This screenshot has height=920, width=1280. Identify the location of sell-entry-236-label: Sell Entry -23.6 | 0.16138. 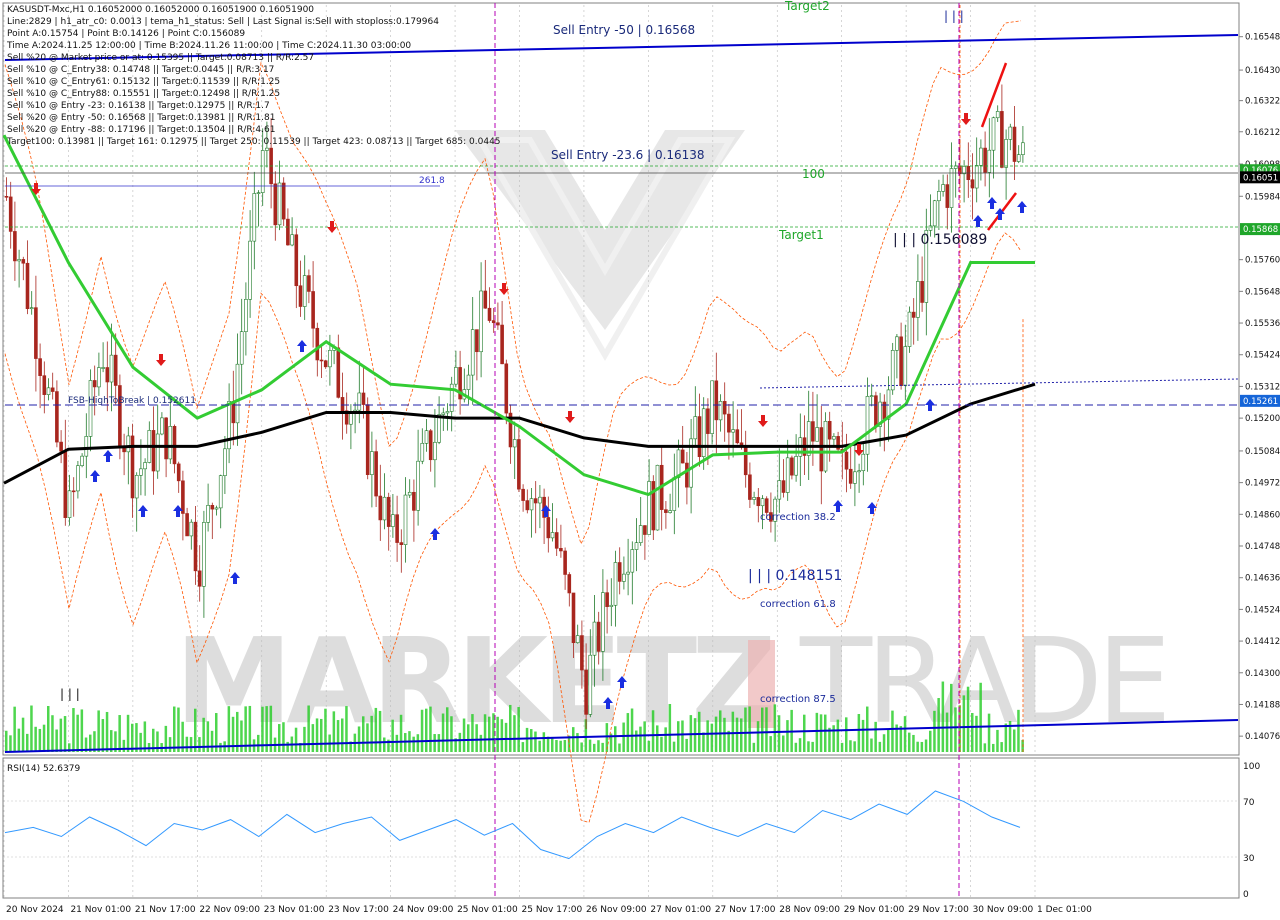
(628, 155).